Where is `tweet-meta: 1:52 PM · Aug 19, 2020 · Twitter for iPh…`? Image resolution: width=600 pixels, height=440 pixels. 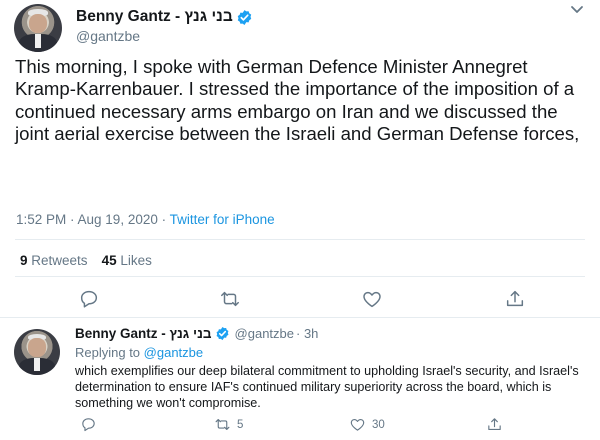
tweet-meta: 1:52 PM · Aug 19, 2020 · Twitter for iPh… is located at coordinates (145, 219).